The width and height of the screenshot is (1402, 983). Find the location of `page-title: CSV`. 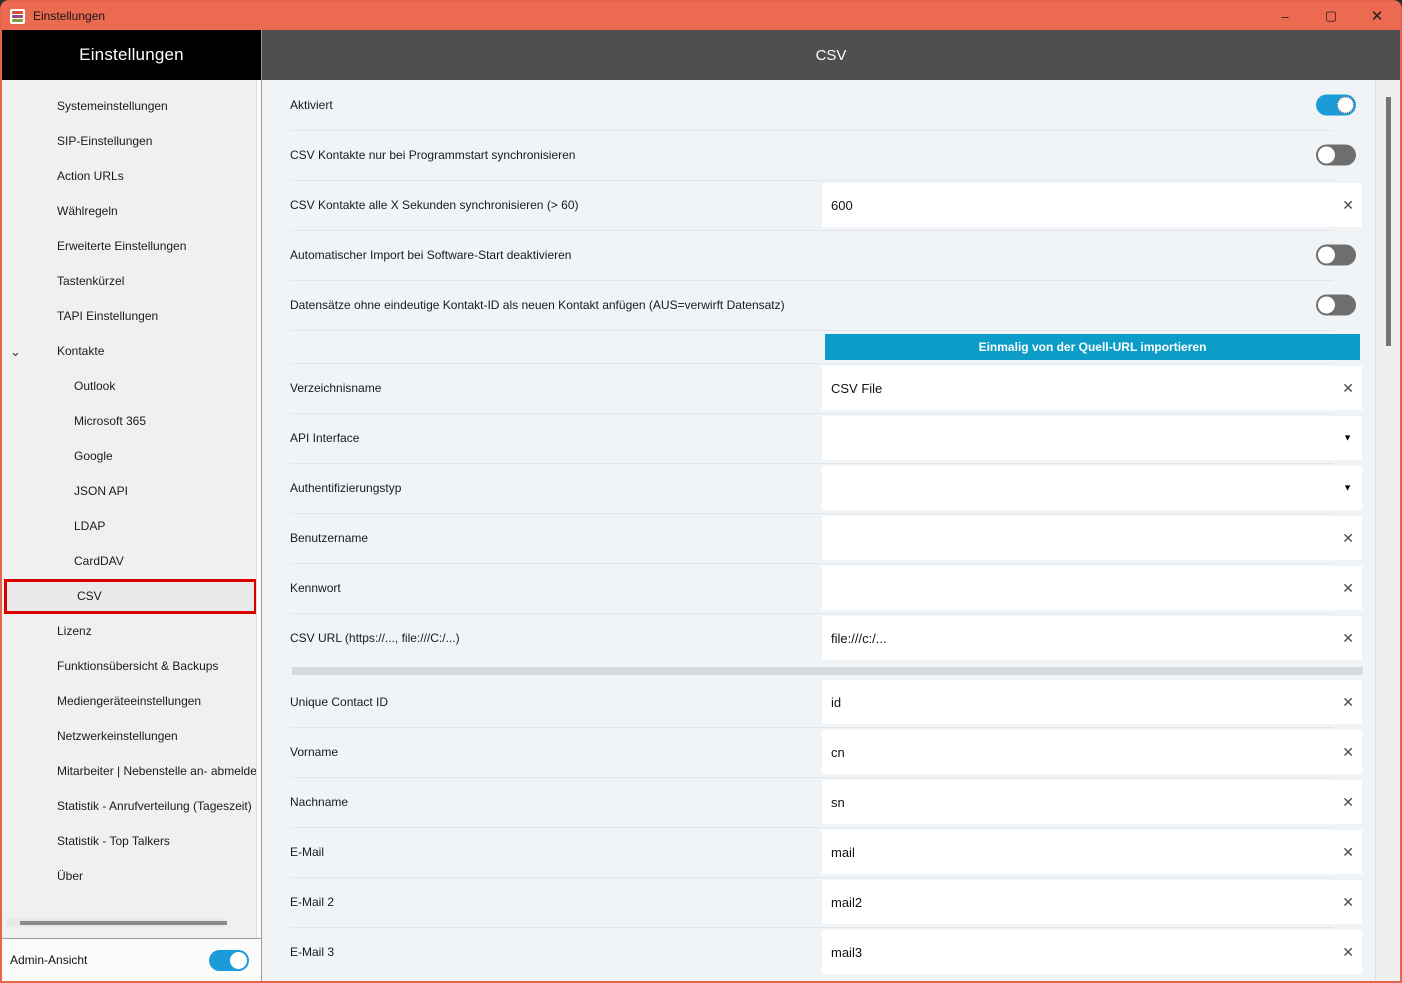

page-title: CSV is located at coordinates (831, 55).